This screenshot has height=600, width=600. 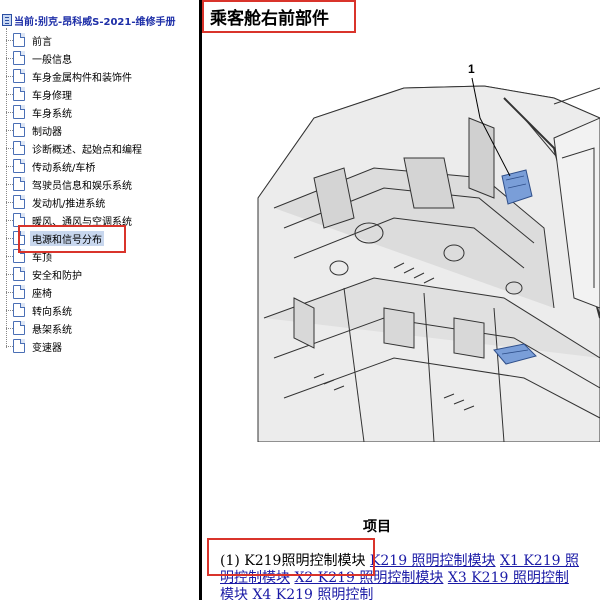 What do you see at coordinates (87, 150) in the screenshot?
I see `tree-item-label: 诊断概述、起始点和编程` at bounding box center [87, 150].